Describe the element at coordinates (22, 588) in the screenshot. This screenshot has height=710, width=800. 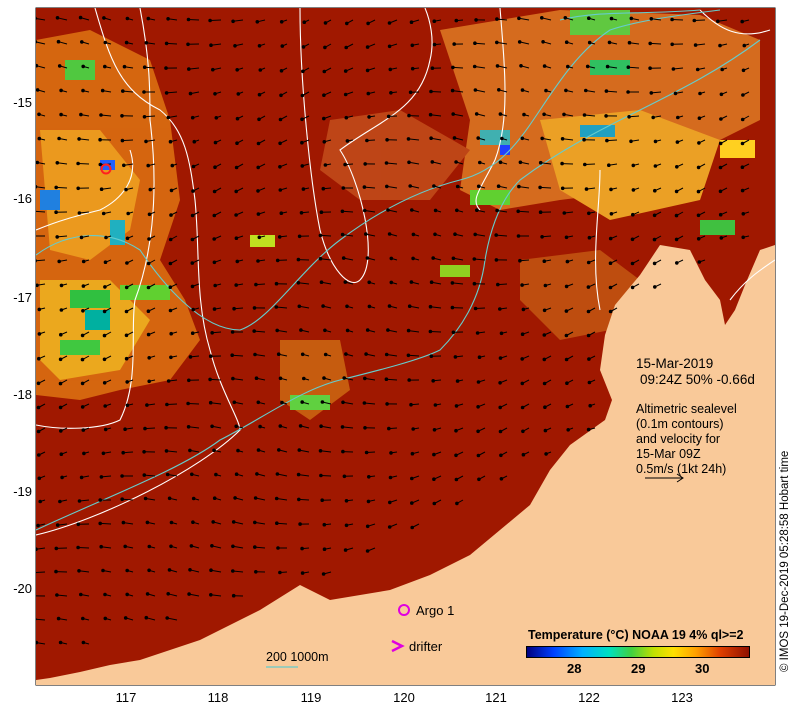
I see `lat-tick: -20` at that location.